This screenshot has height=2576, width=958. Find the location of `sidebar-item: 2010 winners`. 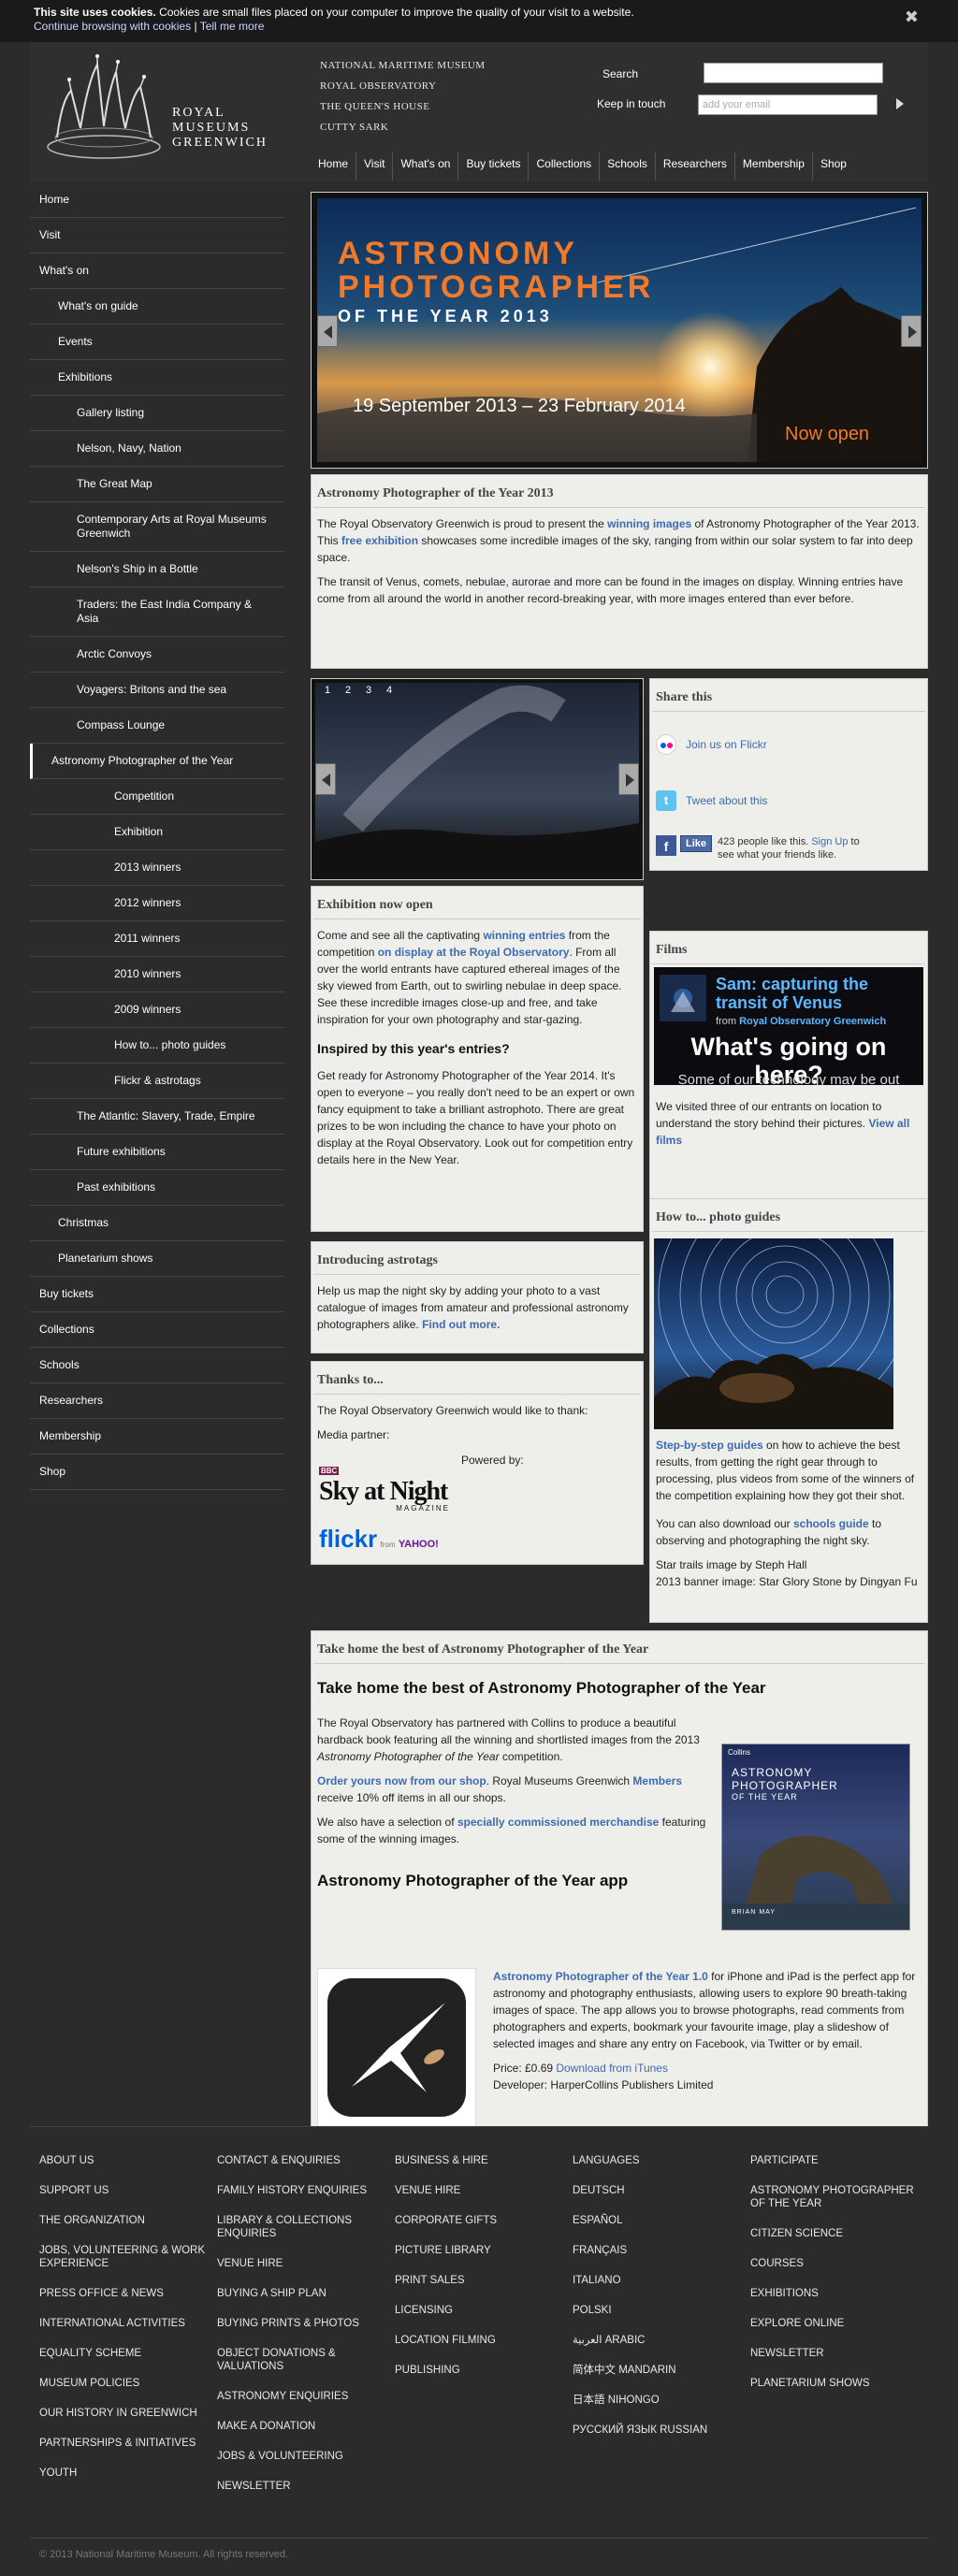

sidebar-item: 2010 winners is located at coordinates (157, 975).